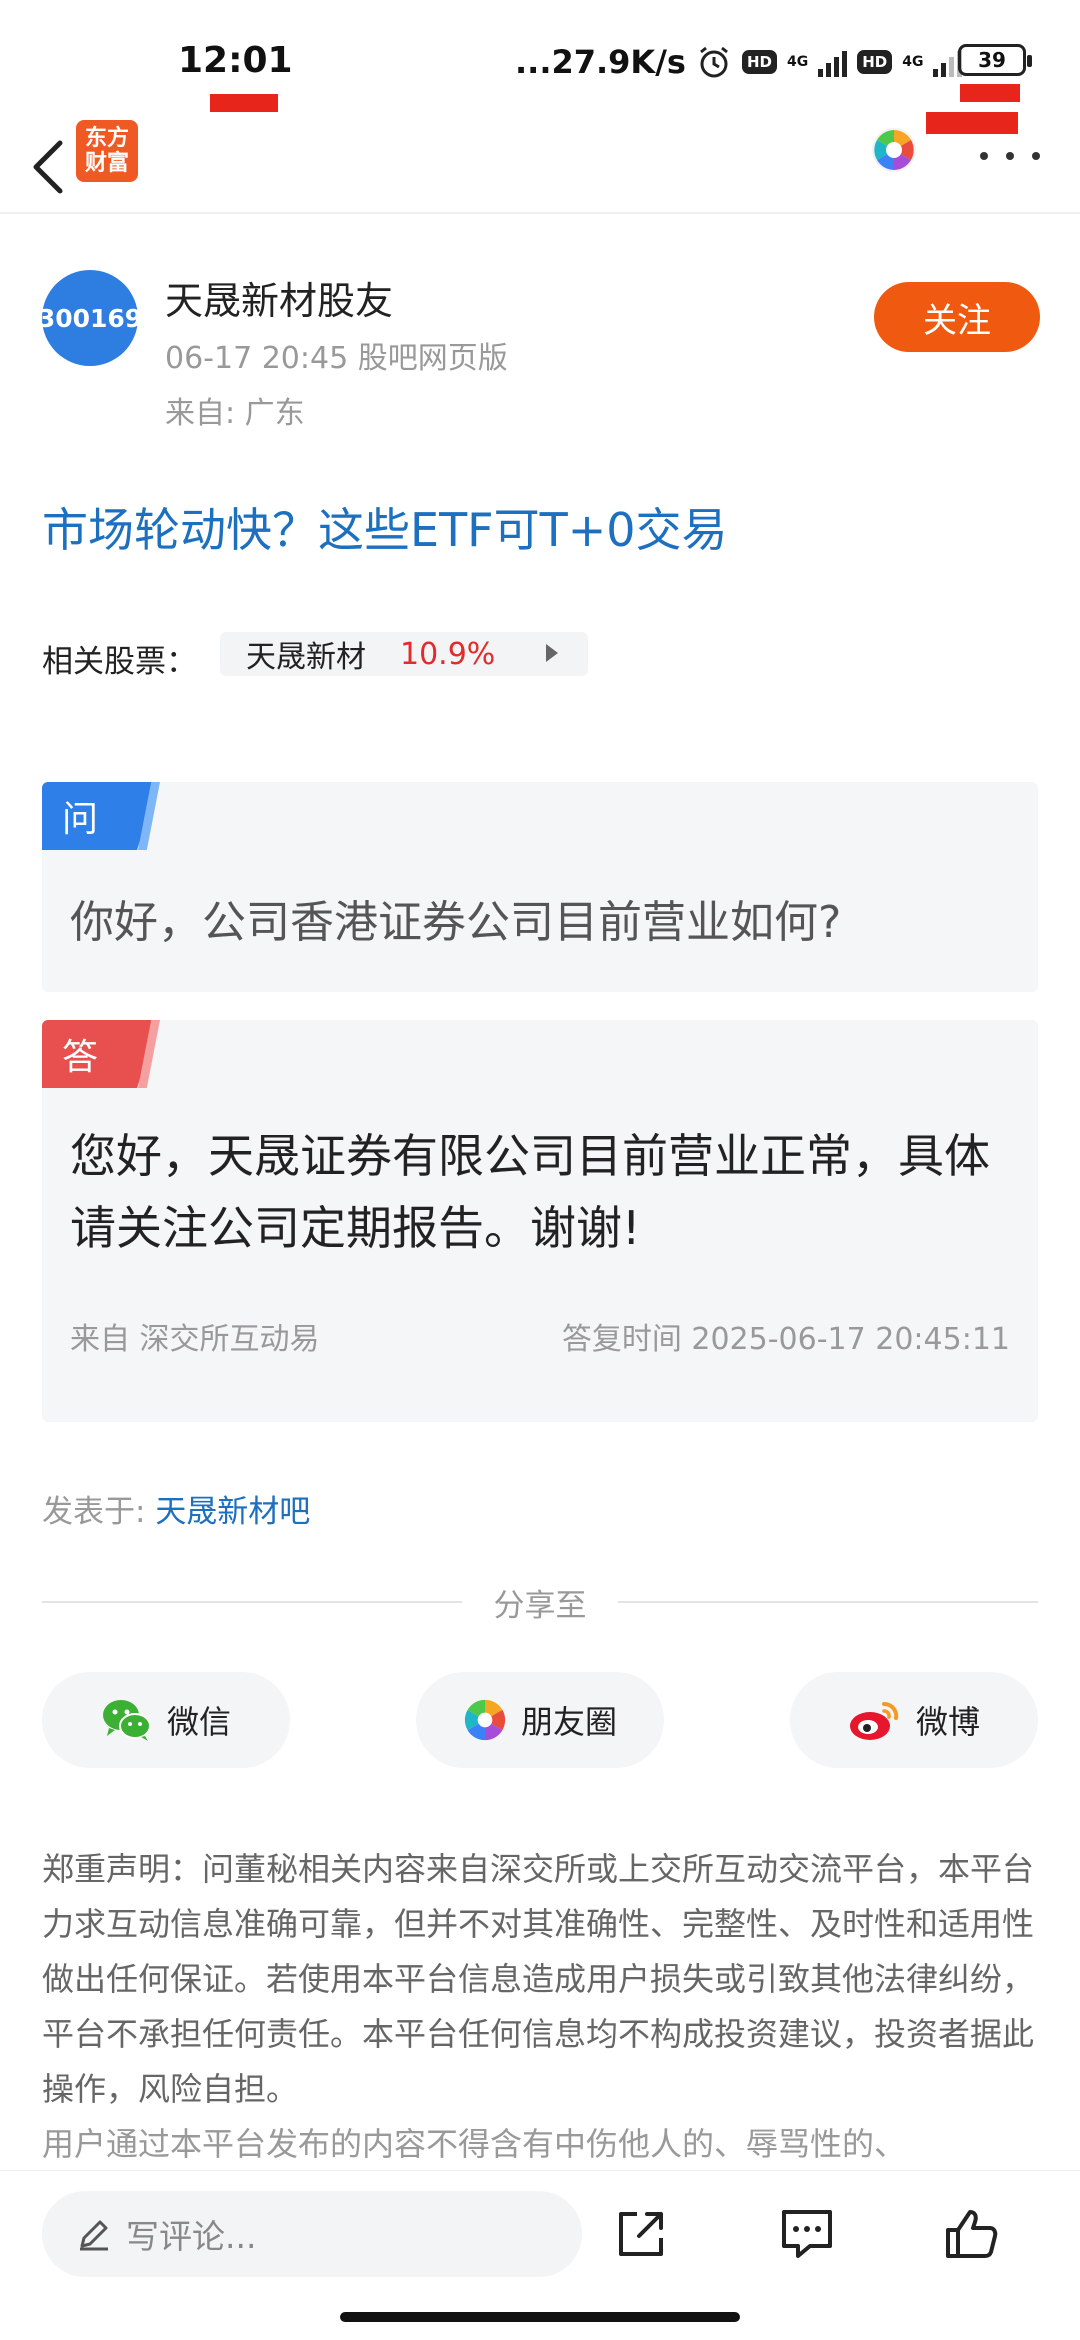 The height and width of the screenshot is (2340, 1080). I want to click on related-stock-chip: 天晟新材 10.9%, so click(404, 654).